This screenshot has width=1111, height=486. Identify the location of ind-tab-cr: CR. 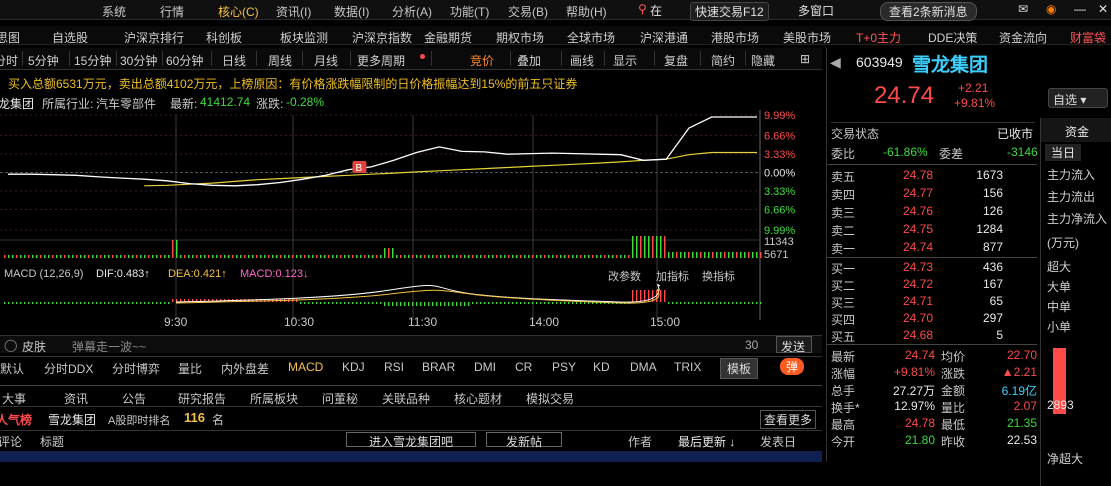
(523, 367).